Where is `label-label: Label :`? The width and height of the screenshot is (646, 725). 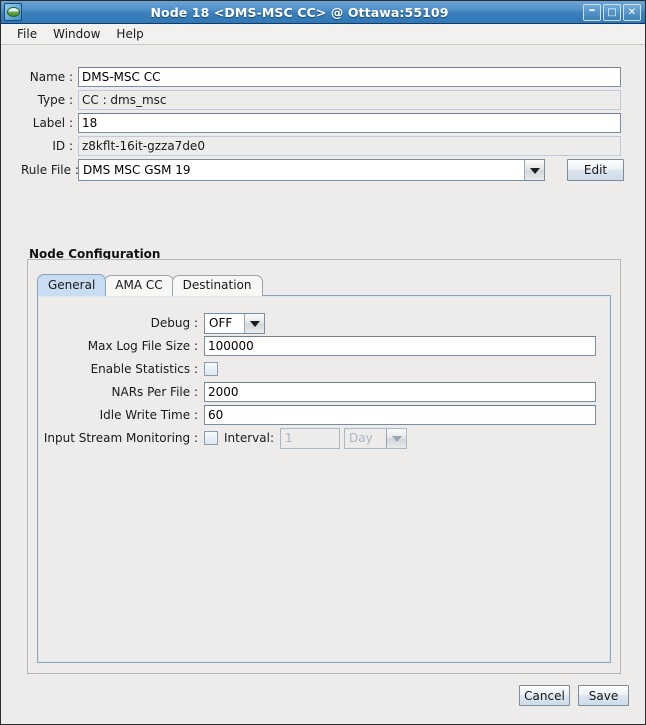 label-label: Label : is located at coordinates (52, 123).